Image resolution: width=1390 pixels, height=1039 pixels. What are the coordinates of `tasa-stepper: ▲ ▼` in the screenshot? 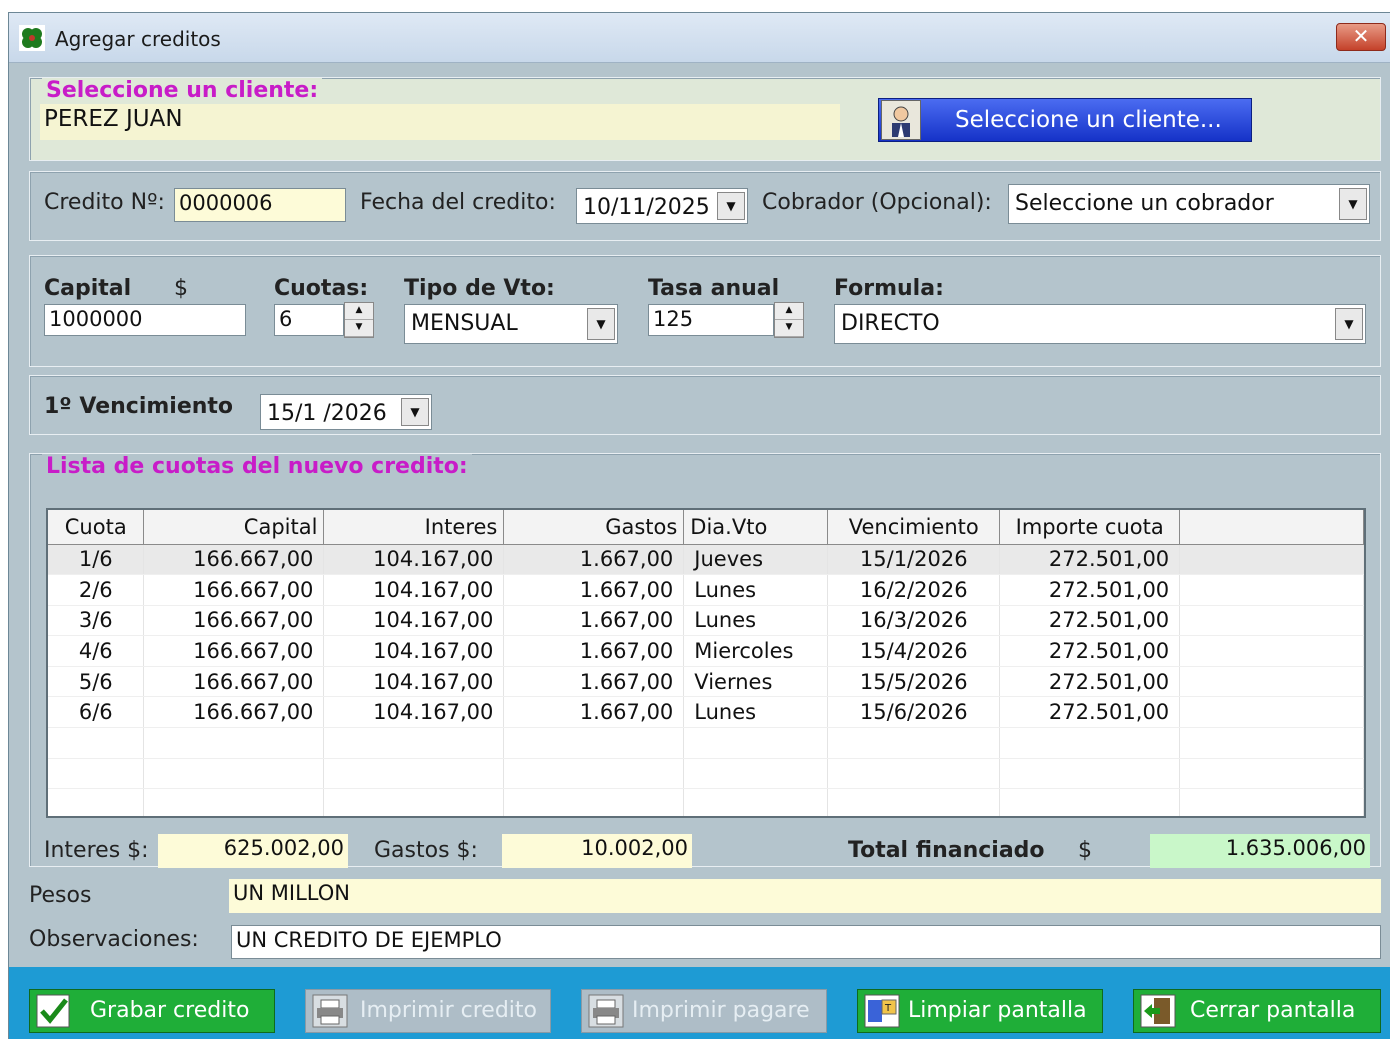 It's located at (789, 320).